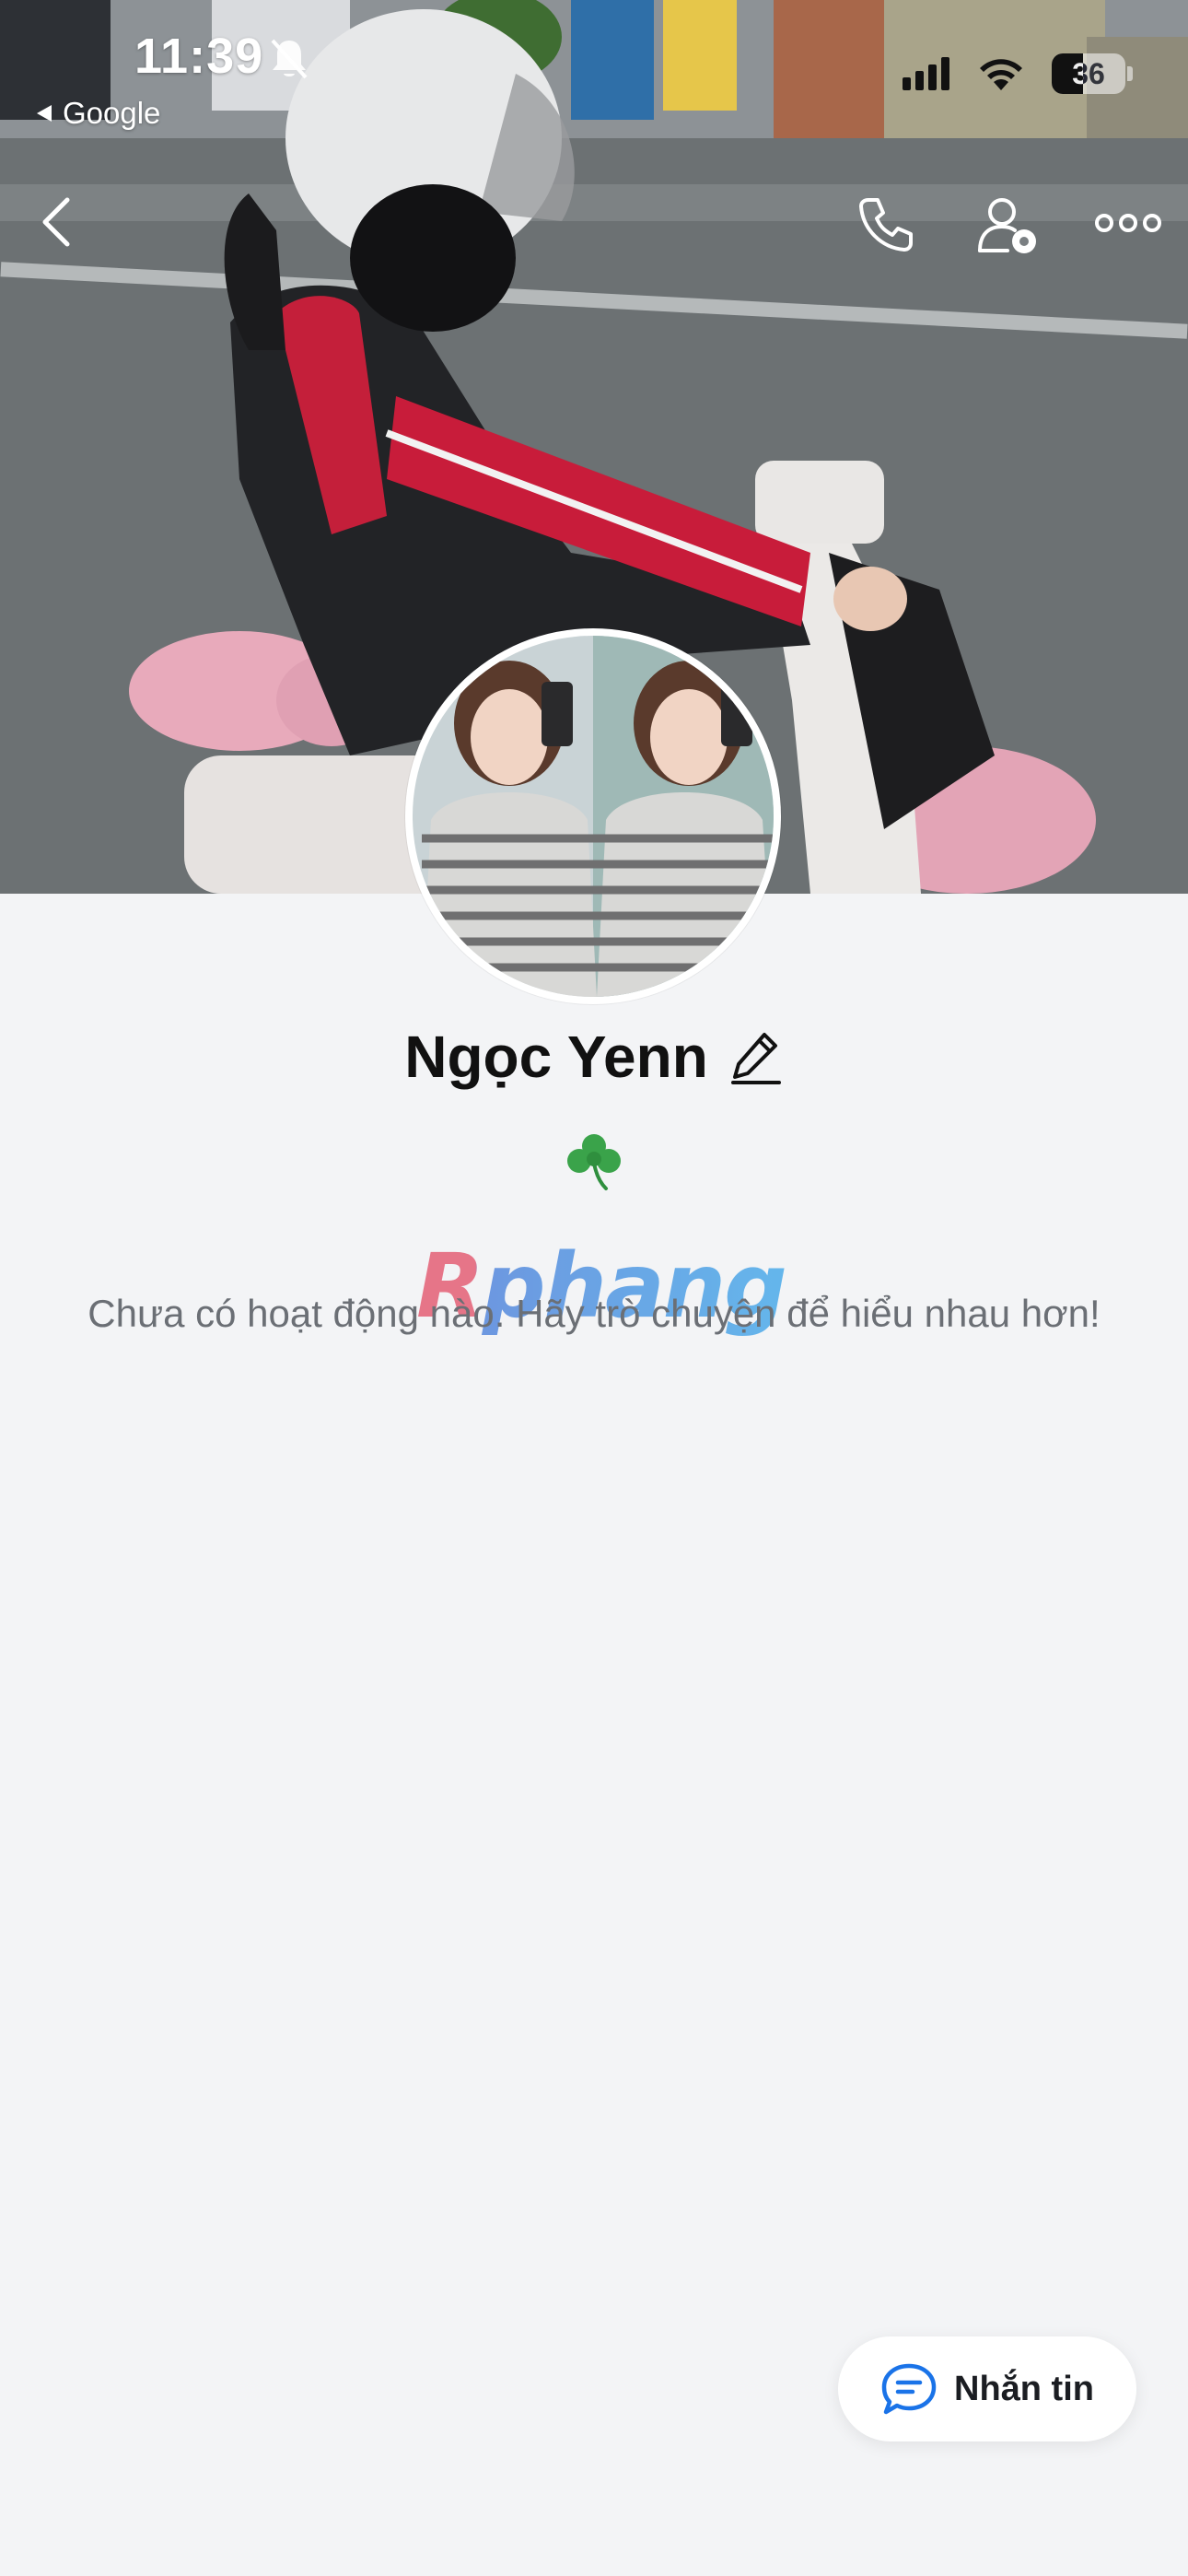  I want to click on more-options-button, so click(1128, 223).